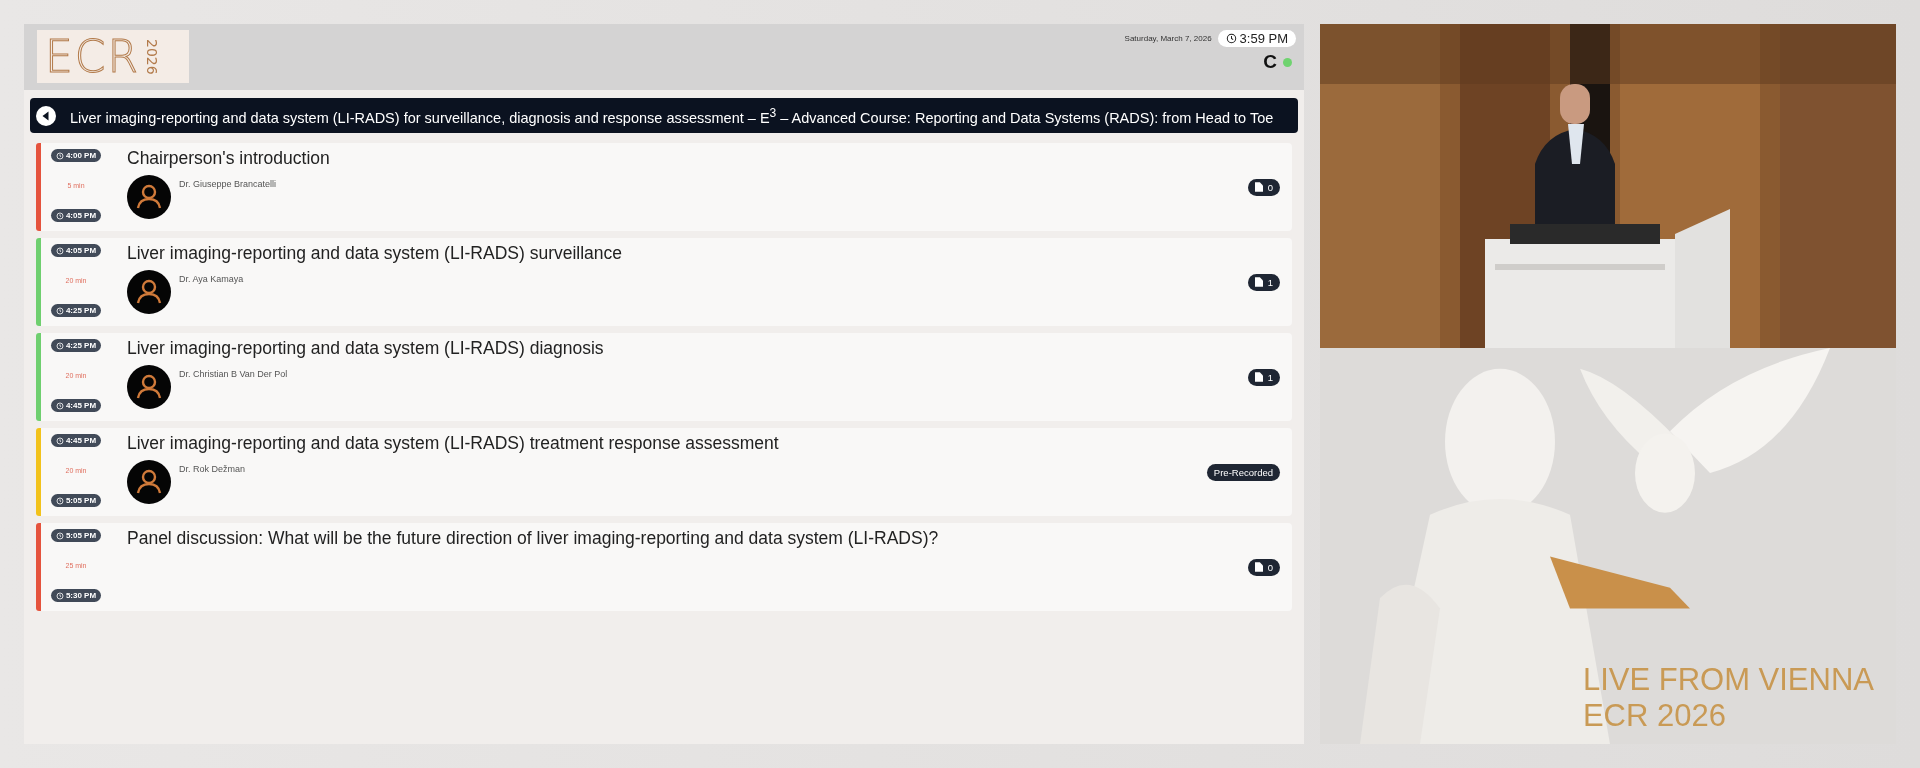 The height and width of the screenshot is (768, 1920). What do you see at coordinates (81, 250) in the screenshot?
I see `start-time: 4:05 PM` at bounding box center [81, 250].